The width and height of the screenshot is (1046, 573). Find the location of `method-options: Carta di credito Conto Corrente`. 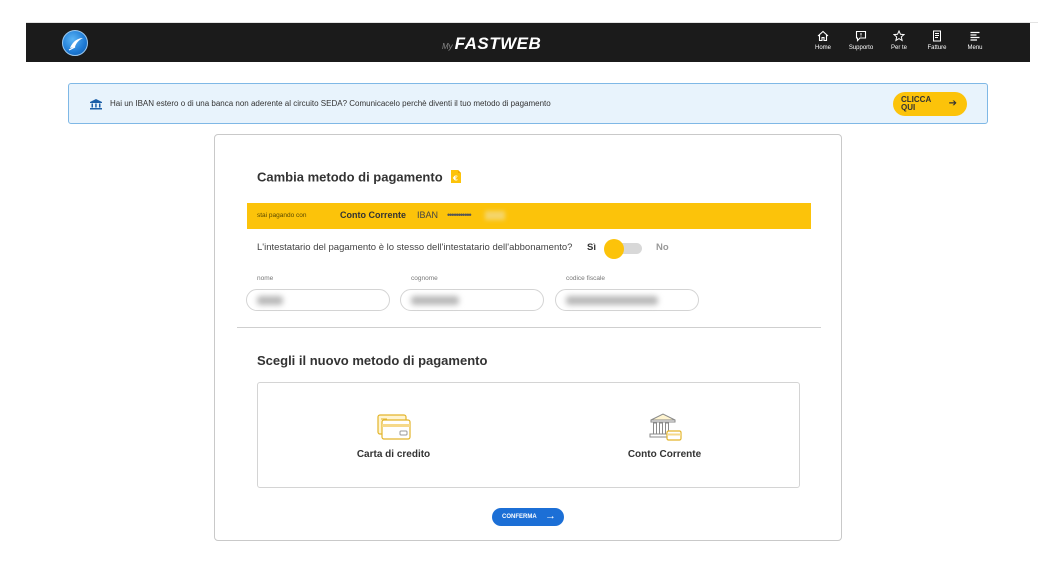

method-options: Carta di credito Conto Corrente is located at coordinates (528, 435).